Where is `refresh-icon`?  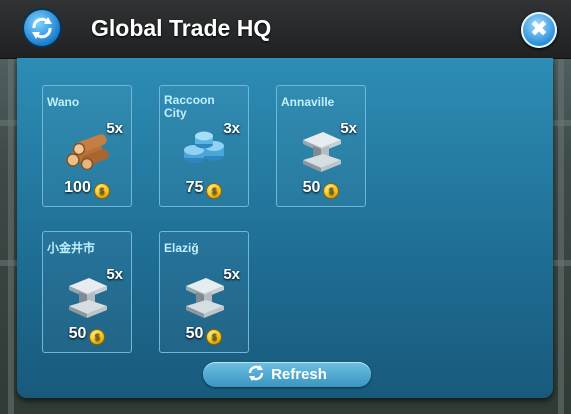
refresh-icon is located at coordinates (256, 377).